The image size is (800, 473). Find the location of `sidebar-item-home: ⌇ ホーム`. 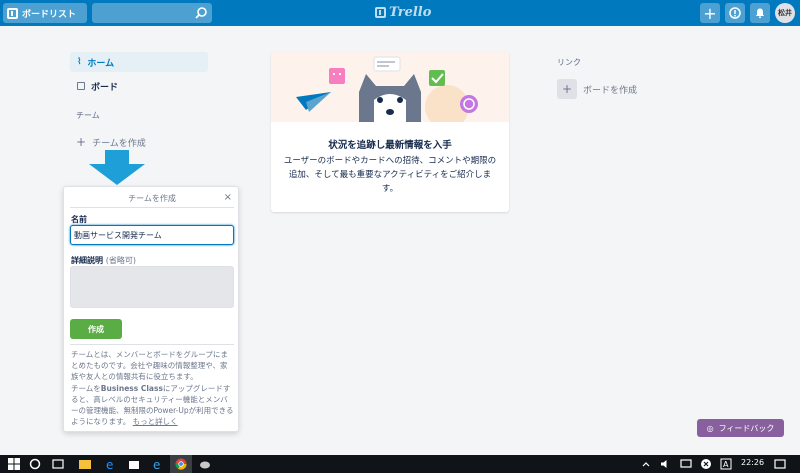

sidebar-item-home: ⌇ ホーム is located at coordinates (139, 62).